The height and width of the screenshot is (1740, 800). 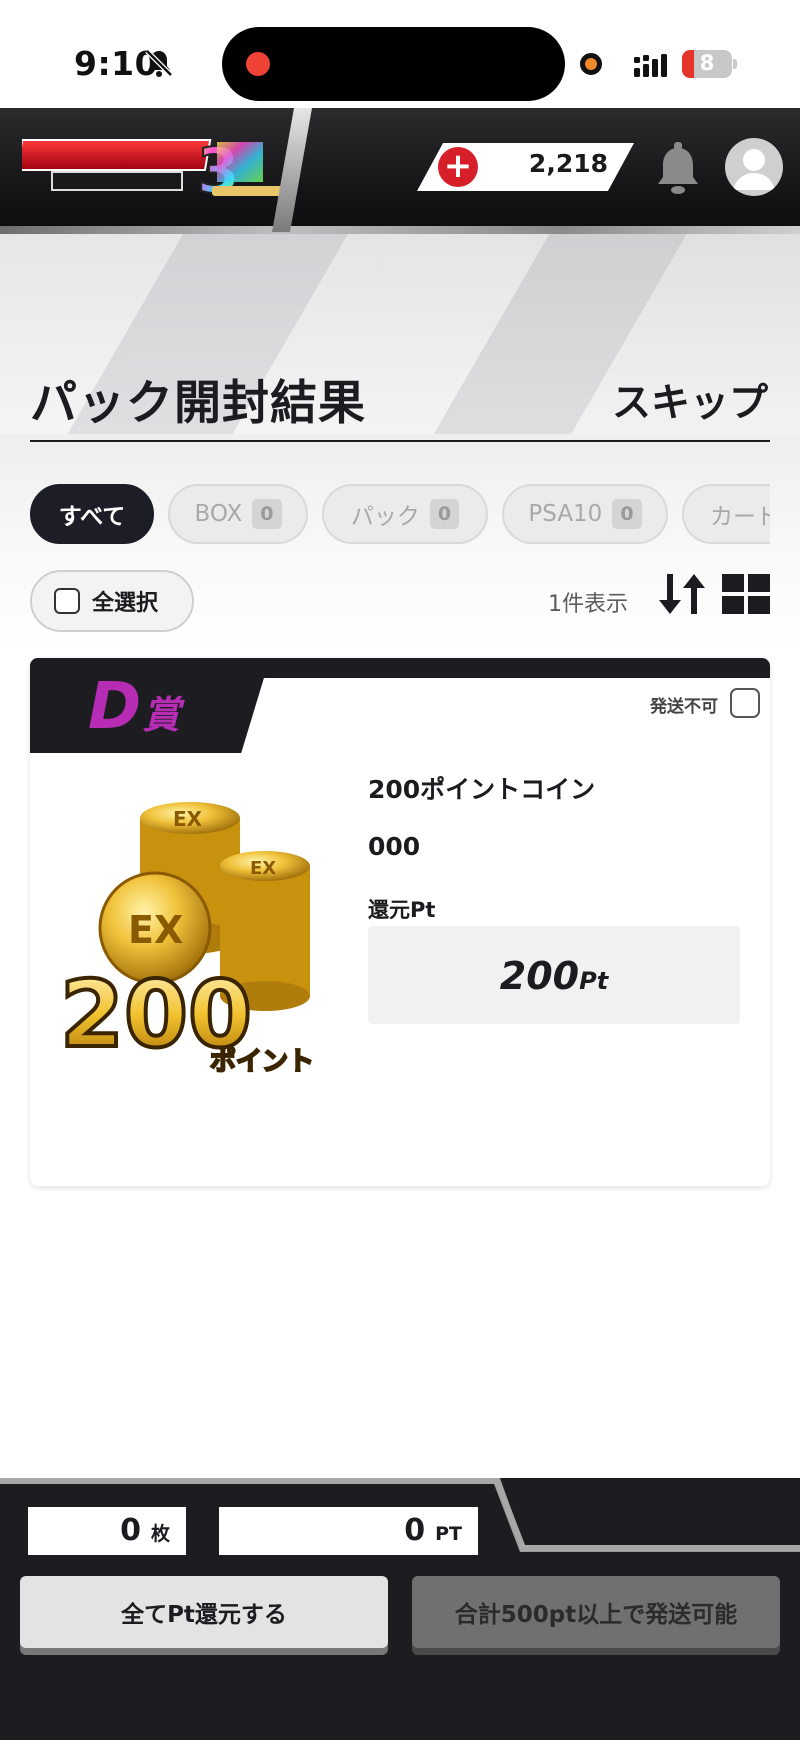 I want to click on coin-caption: ポイント, so click(x=262, y=1061).